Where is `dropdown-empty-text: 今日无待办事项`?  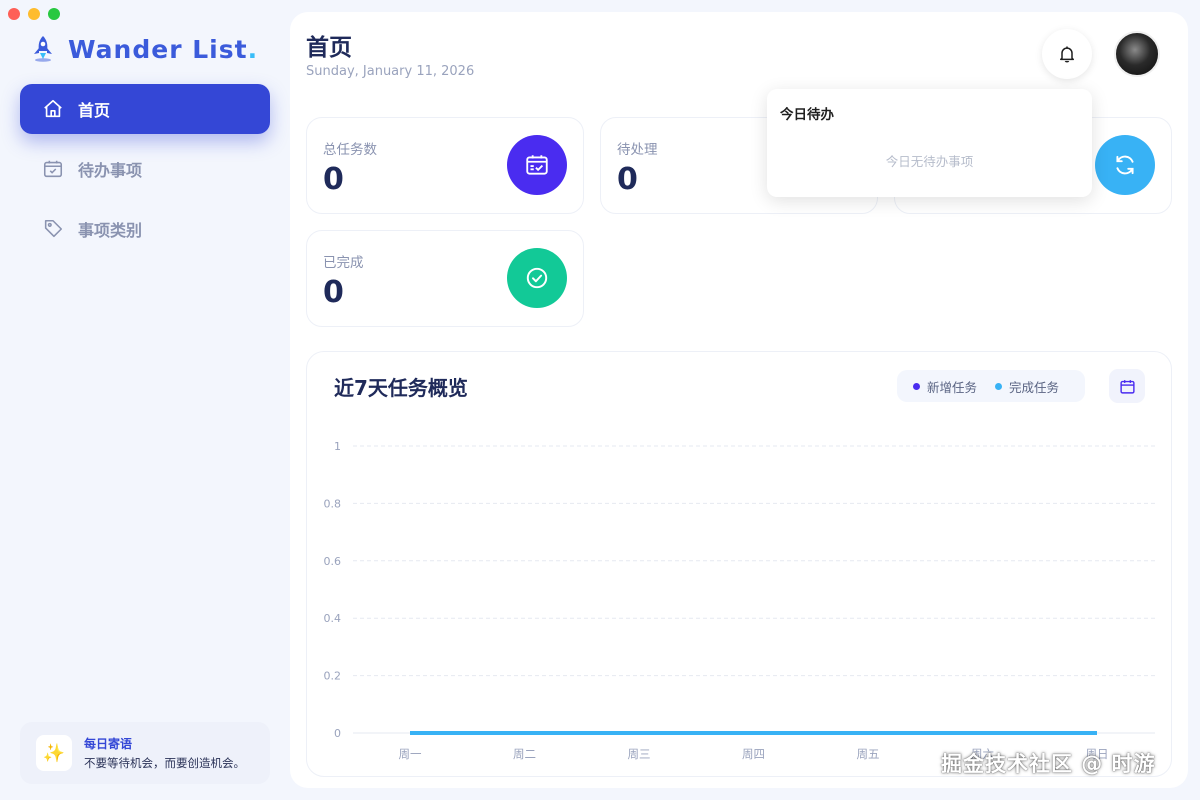
dropdown-empty-text: 今日无待办事项 is located at coordinates (929, 161).